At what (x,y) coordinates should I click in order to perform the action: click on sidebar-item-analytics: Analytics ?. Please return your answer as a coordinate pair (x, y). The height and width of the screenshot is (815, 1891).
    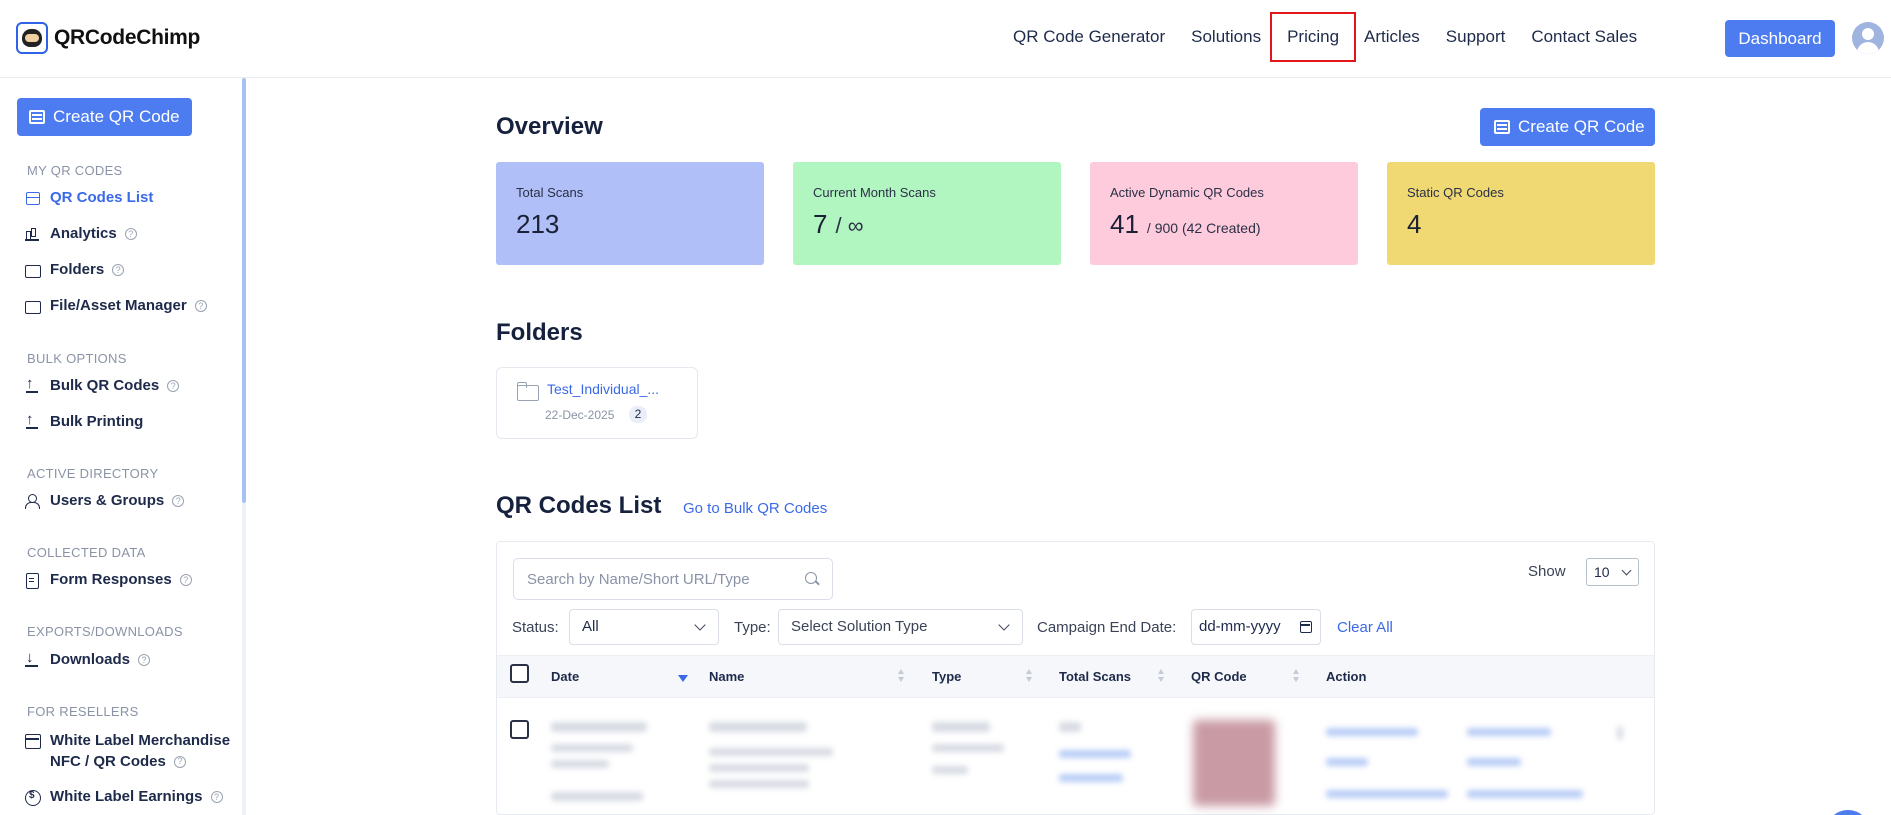
    Looking at the image, I should click on (81, 233).